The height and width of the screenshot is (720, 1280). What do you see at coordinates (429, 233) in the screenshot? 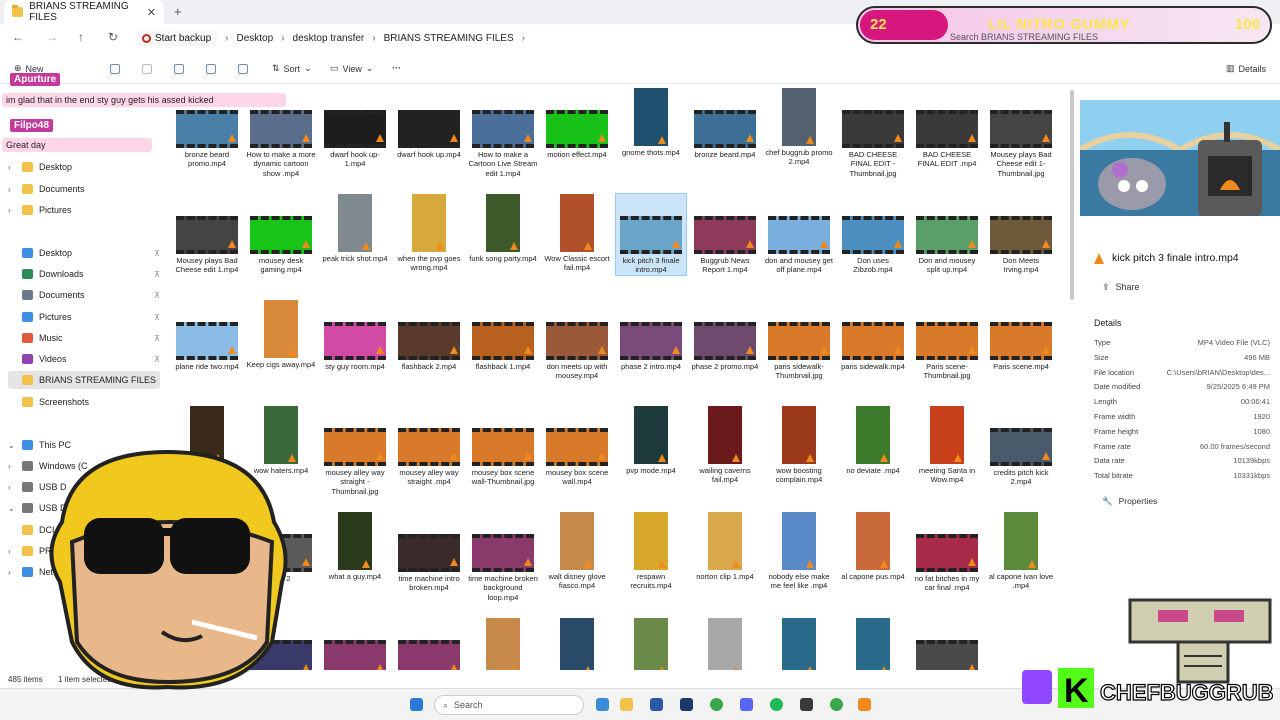
I see `file-item: when the pvp goes wrong.mp4` at bounding box center [429, 233].